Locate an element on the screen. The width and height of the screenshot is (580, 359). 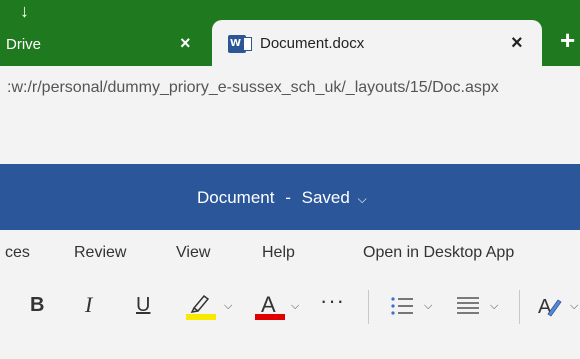
highlighter-icon is located at coordinates (200, 303).